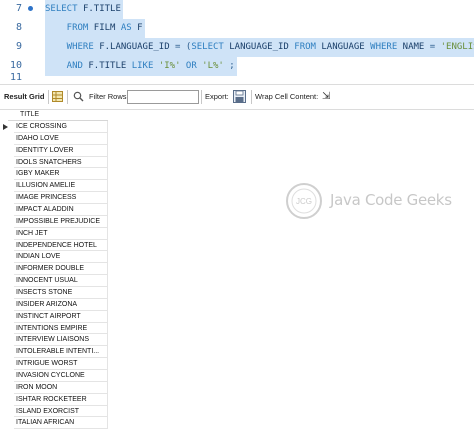 This screenshot has width=474, height=438. Describe the element at coordinates (61, 328) in the screenshot. I see `title-cell: INTENTIONS EMPIRE` at that location.